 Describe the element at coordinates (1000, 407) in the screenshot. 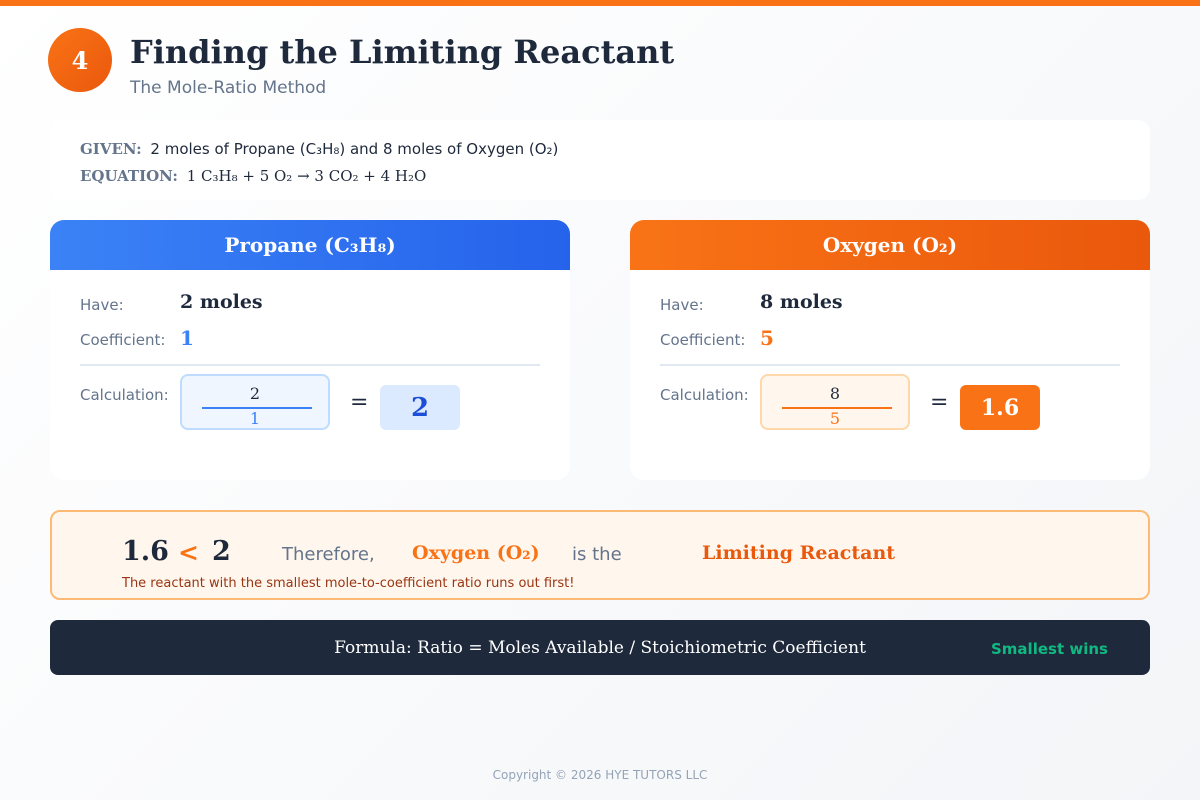

I see `ratio-result: 1.6` at that location.